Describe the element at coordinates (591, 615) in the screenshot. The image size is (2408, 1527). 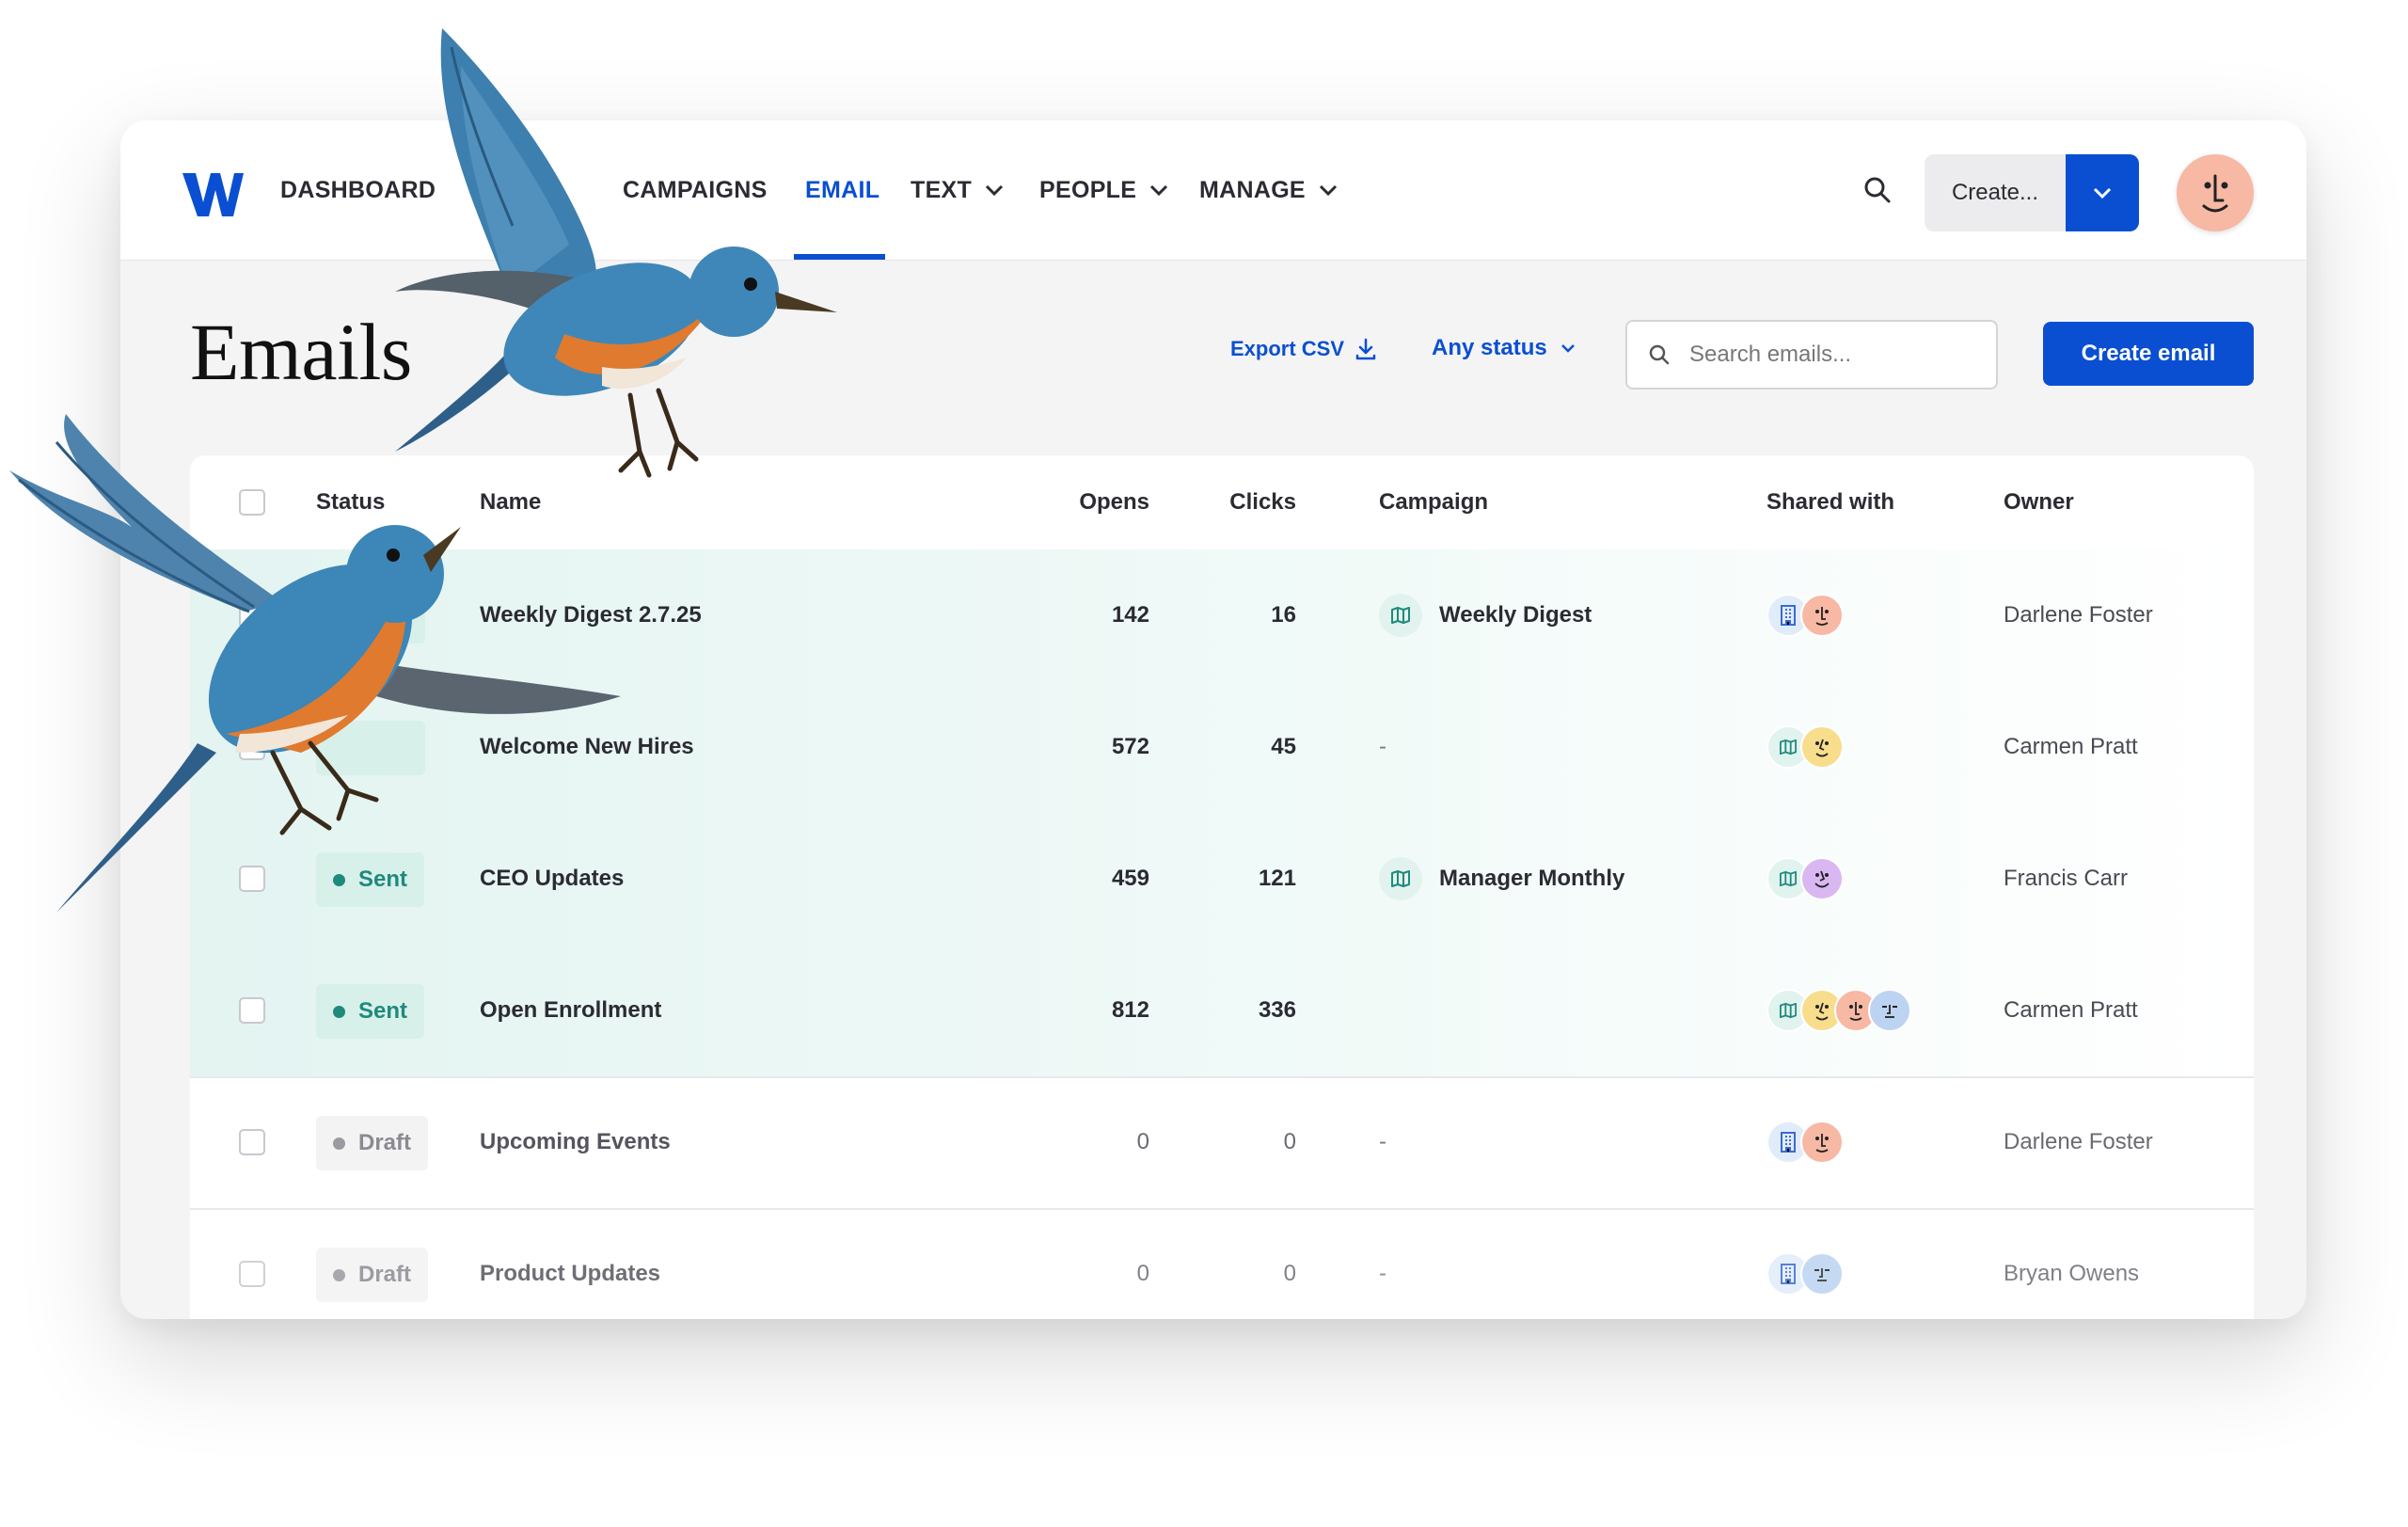
I see `email-name: Weekly Digest 2.7.25` at that location.